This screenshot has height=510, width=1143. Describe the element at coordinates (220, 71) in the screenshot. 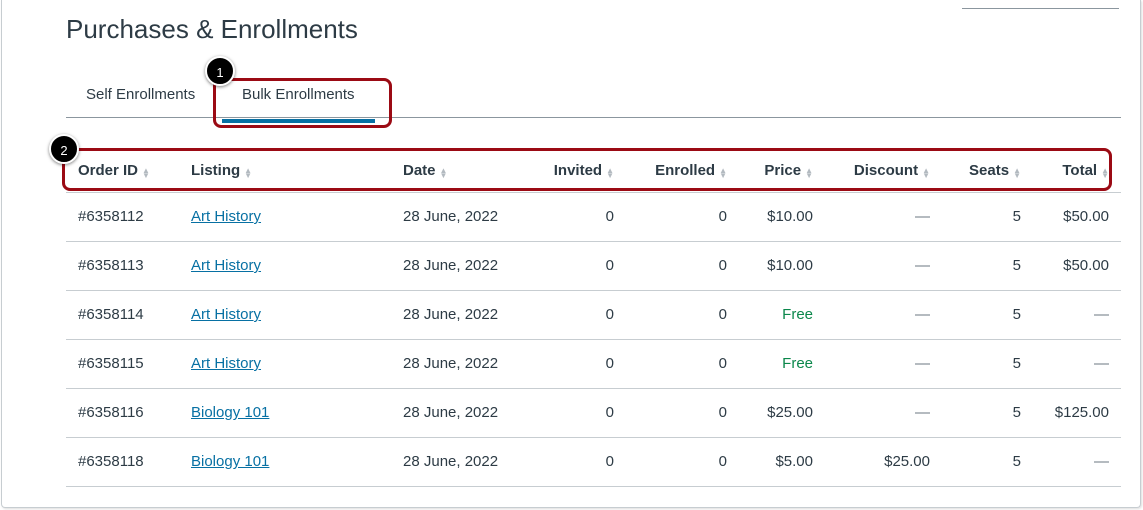

I see `callout-badge-1: 1` at that location.